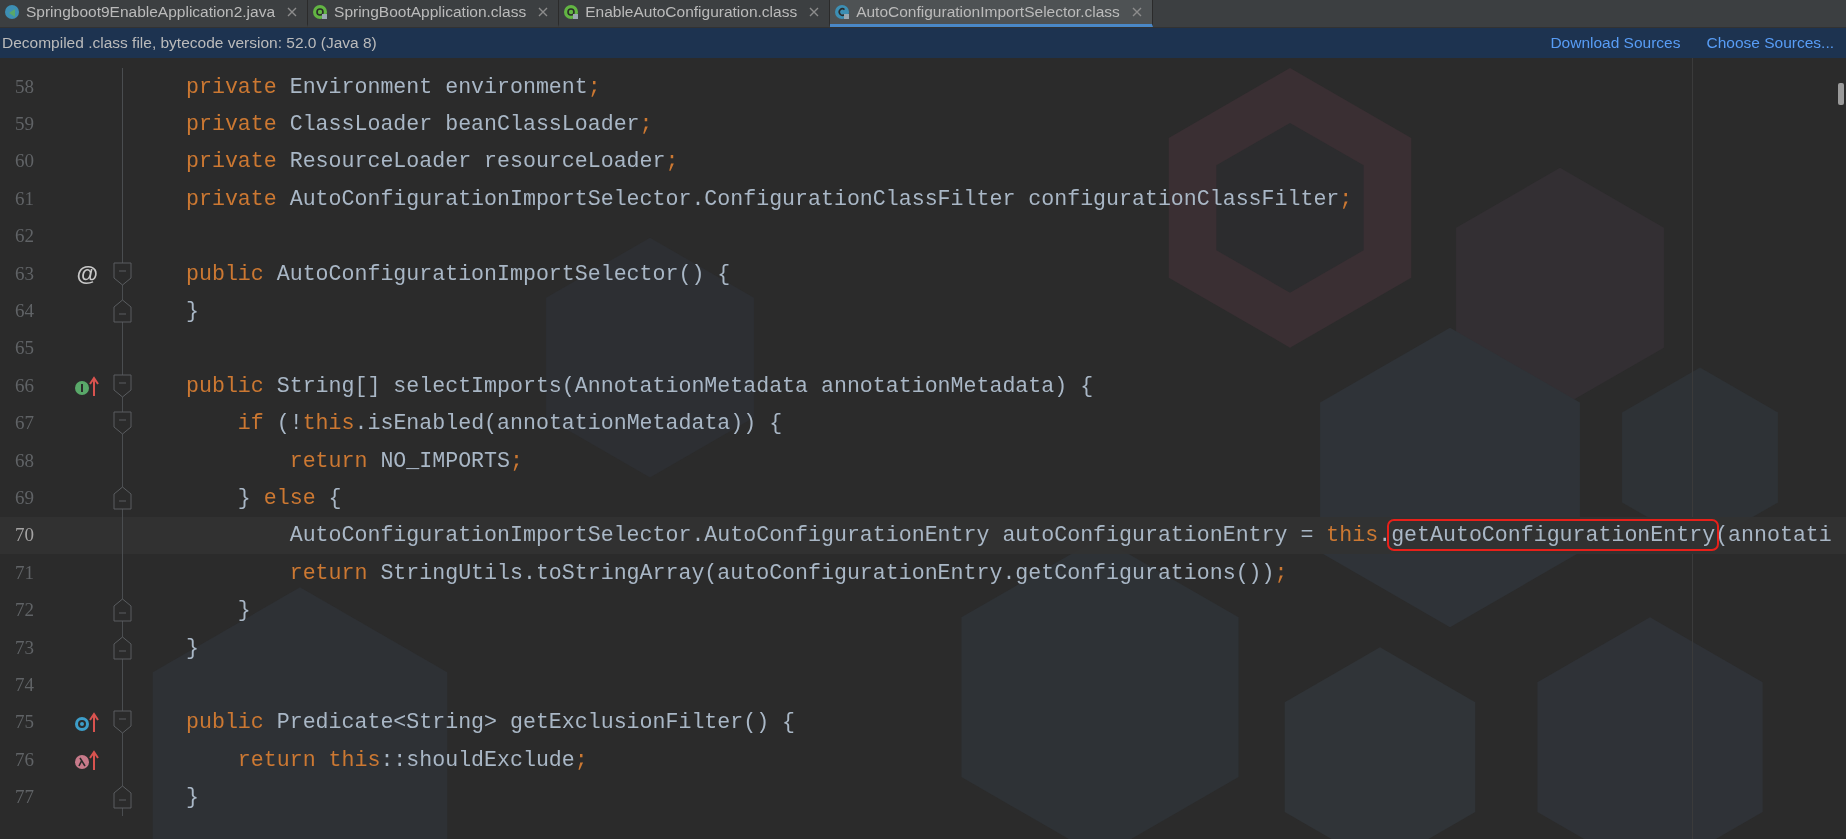 Image resolution: width=1846 pixels, height=839 pixels. I want to click on line-number: 61, so click(24, 198).